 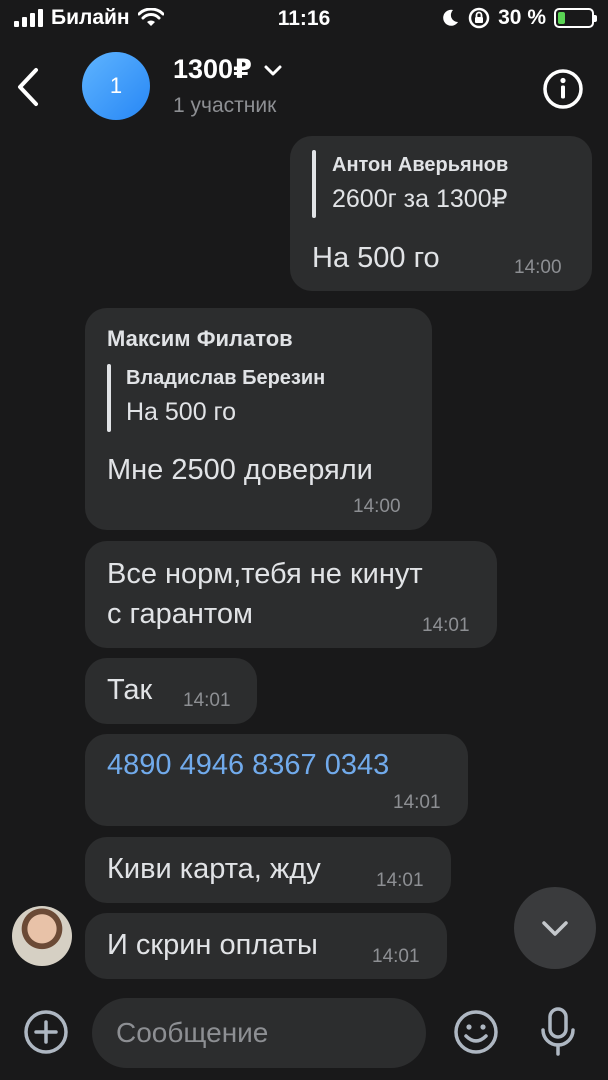 What do you see at coordinates (420, 165) in the screenshot?
I see `reply-author: Антон Аверьянов` at bounding box center [420, 165].